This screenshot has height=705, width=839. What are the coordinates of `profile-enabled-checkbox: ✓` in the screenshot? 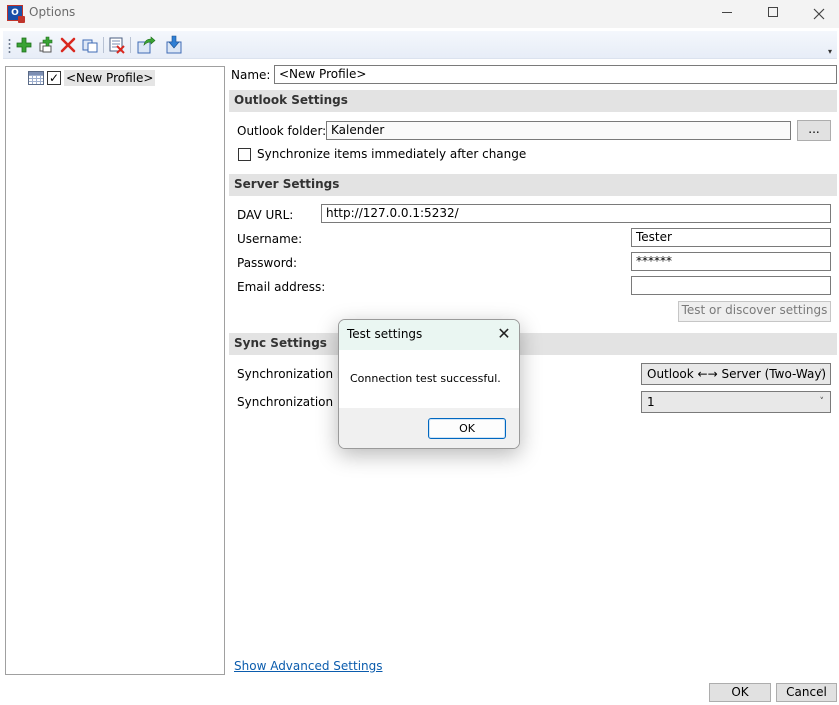 It's located at (54, 78).